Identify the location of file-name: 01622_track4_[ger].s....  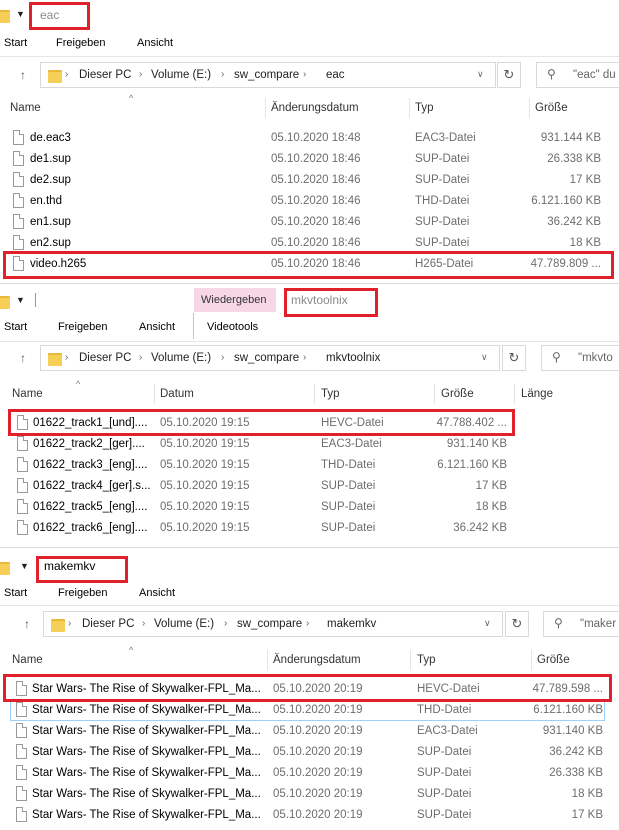
(92, 486).